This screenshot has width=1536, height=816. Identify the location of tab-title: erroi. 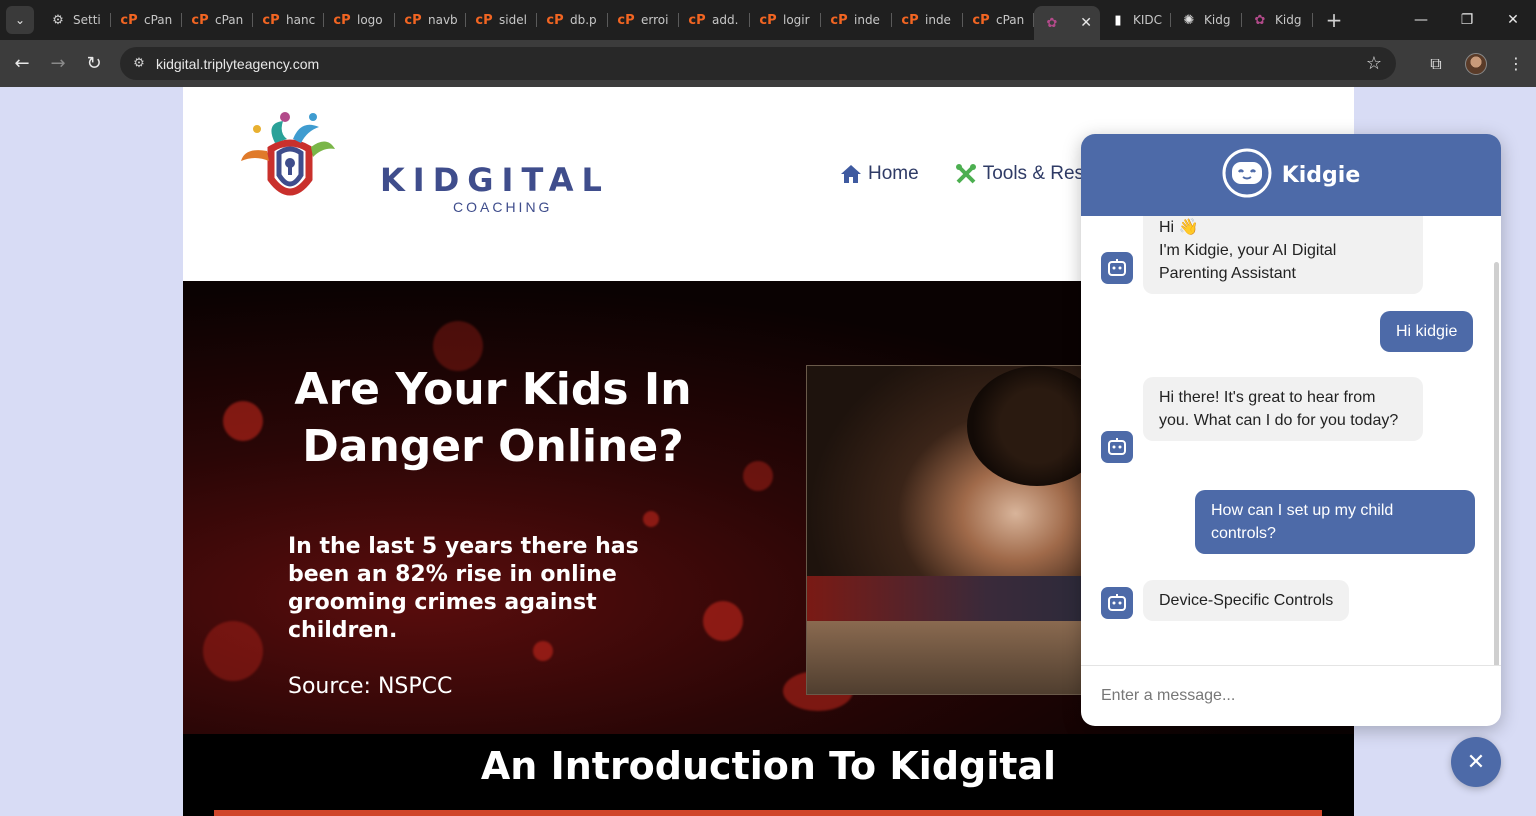
(655, 20).